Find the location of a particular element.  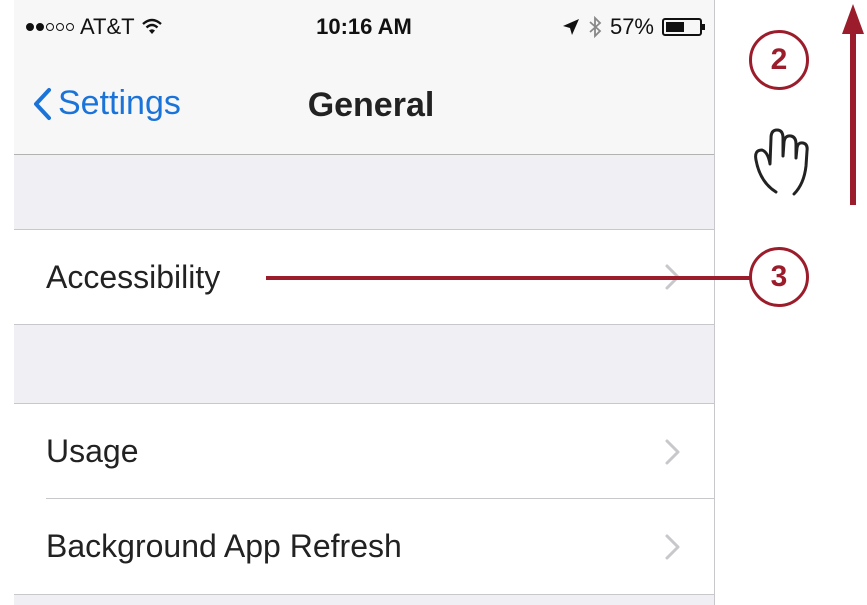

battery-percent: 57% is located at coordinates (631, 26).